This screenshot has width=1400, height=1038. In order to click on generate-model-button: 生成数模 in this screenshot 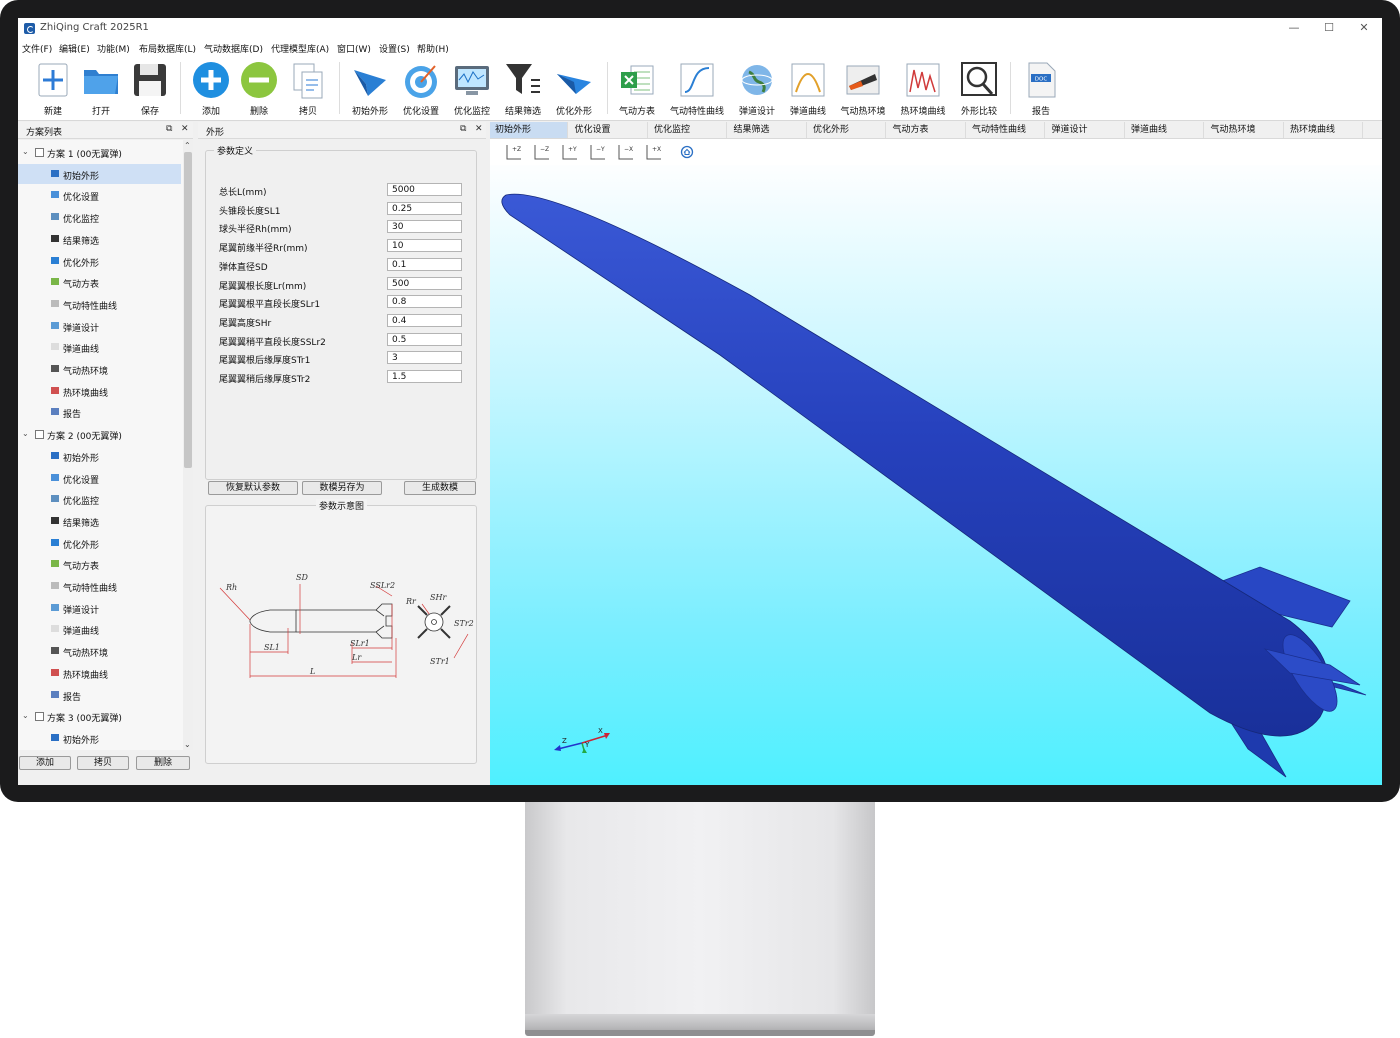, I will do `click(440, 488)`.